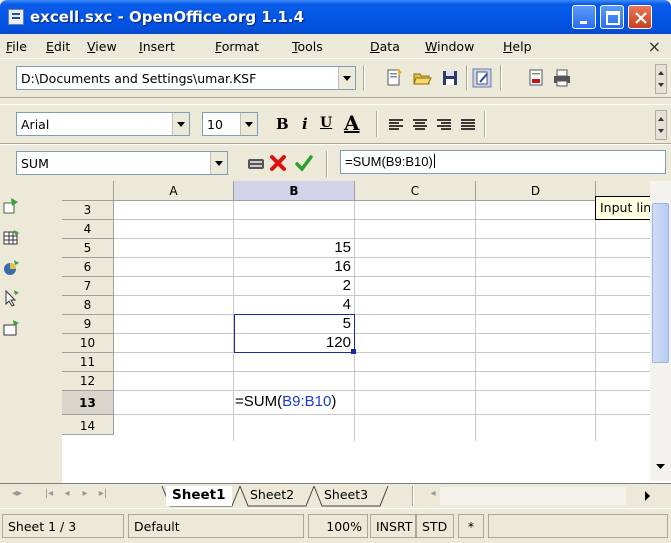  Describe the element at coordinates (186, 78) in the screenshot. I see `load-url-combo: D:\Documents and Settings\umar.KSF` at that location.